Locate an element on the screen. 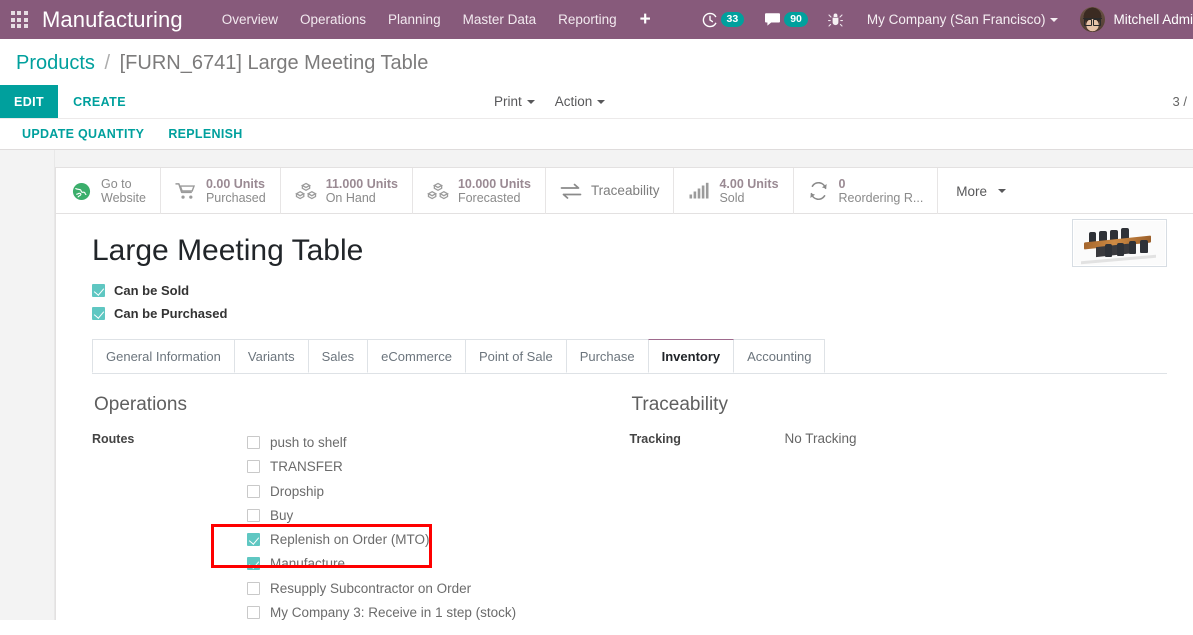  messages-menu: 90 is located at coordinates (786, 19).